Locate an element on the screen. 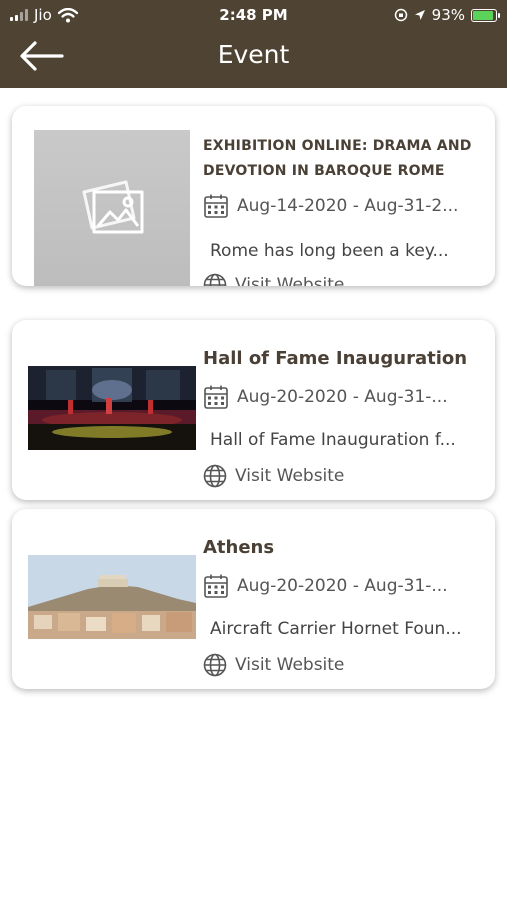  event-title: Hall of Fame Inauguration is located at coordinates (335, 358).